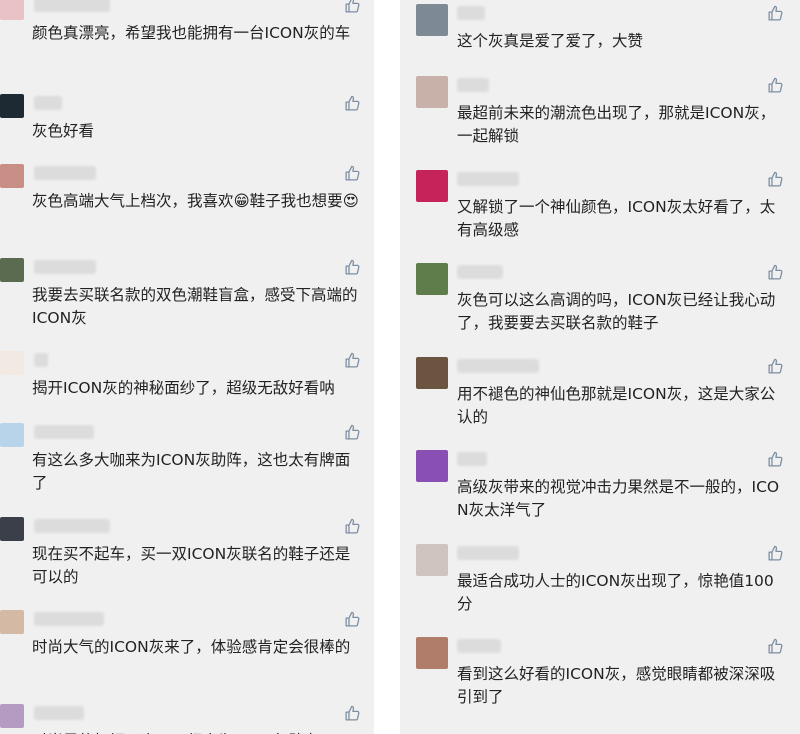 This screenshot has width=800, height=734. I want to click on comment-text: 用不褪色的神仙色那就是ICON灰，这是大家公认的, so click(616, 405).